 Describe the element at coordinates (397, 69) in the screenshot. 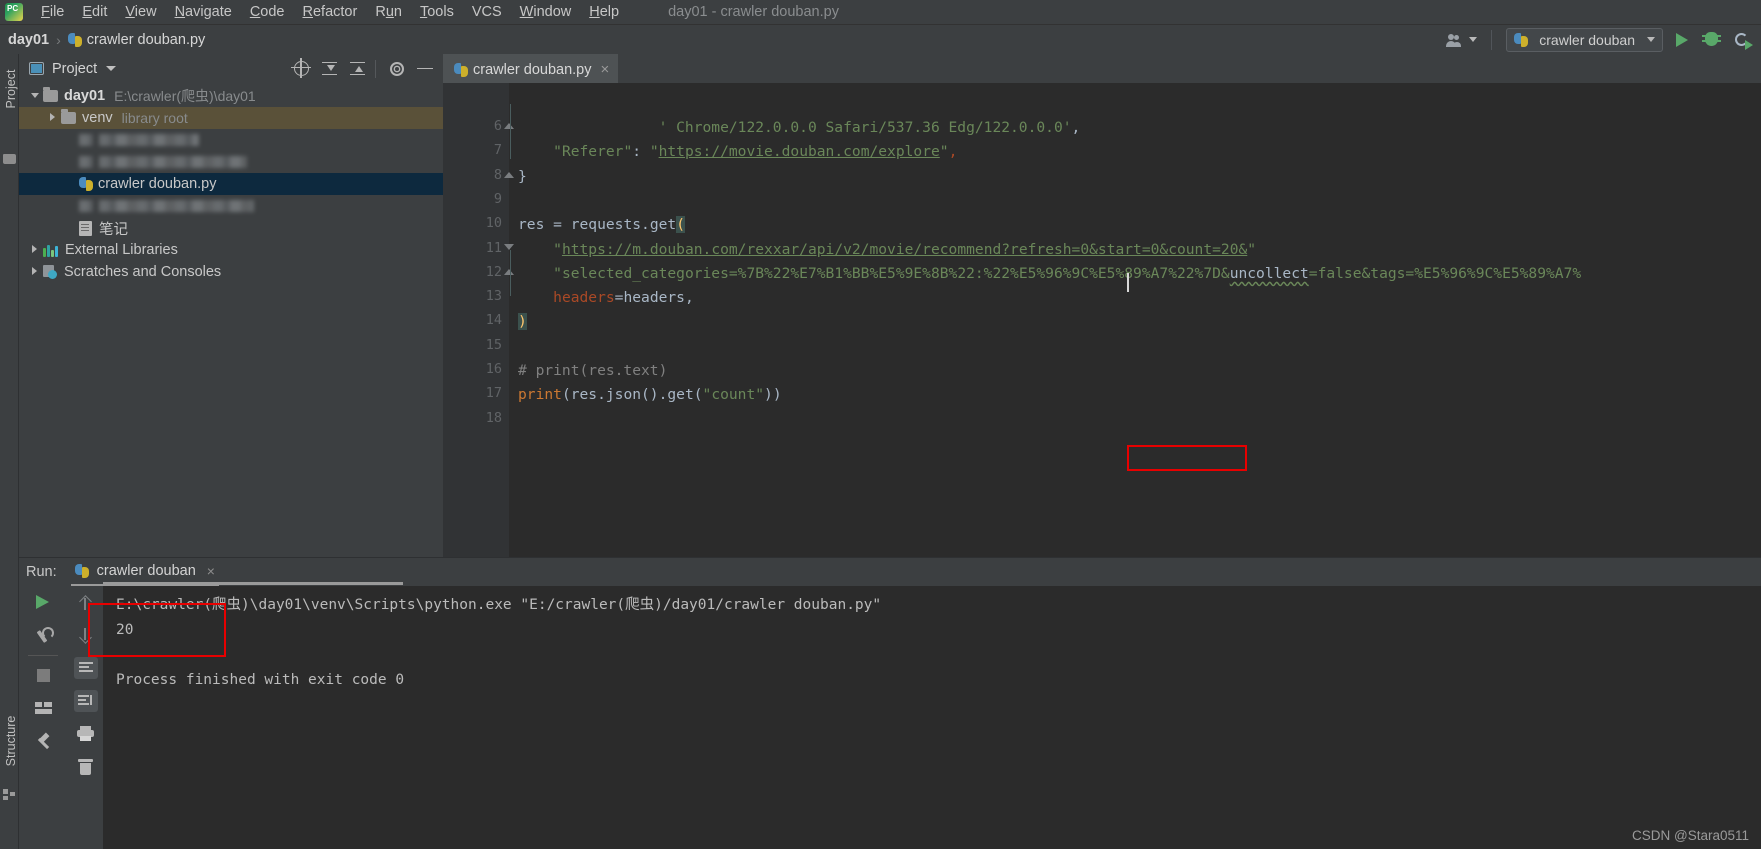

I see `settings-gear-icon` at that location.